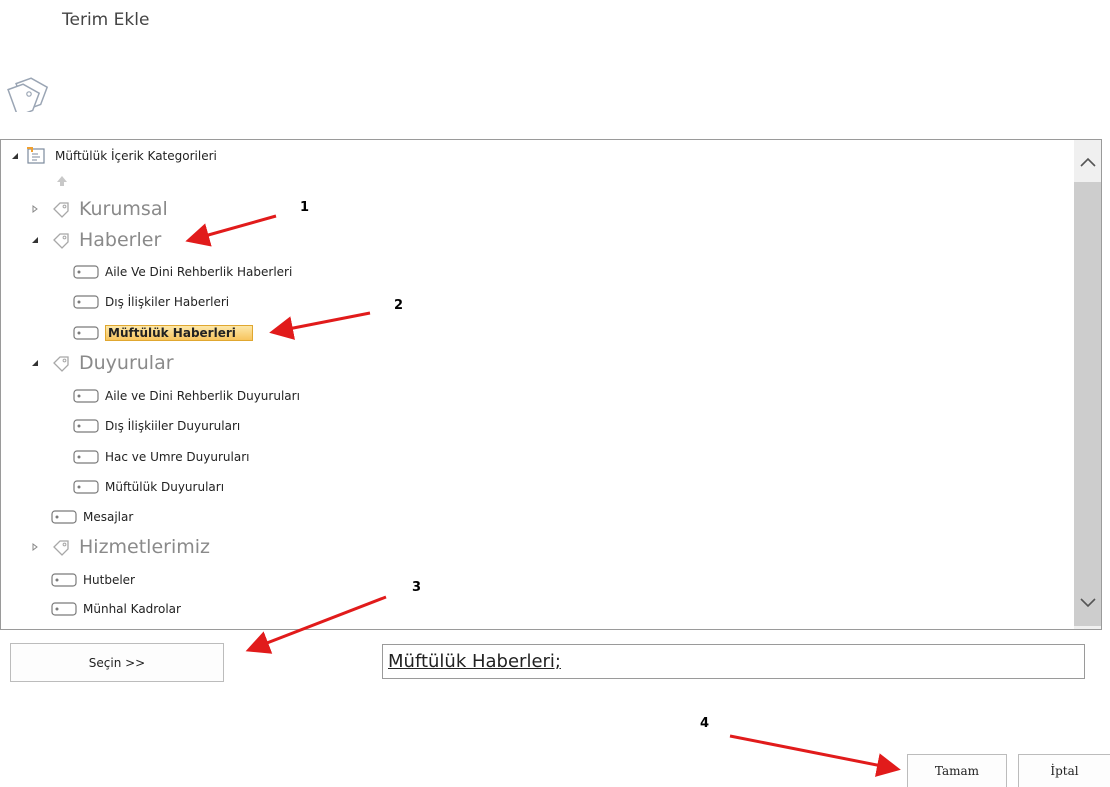 This screenshot has height=787, width=1110. I want to click on tree-item-hizmetlerimiz: Hizmetlerimiz, so click(119, 547).